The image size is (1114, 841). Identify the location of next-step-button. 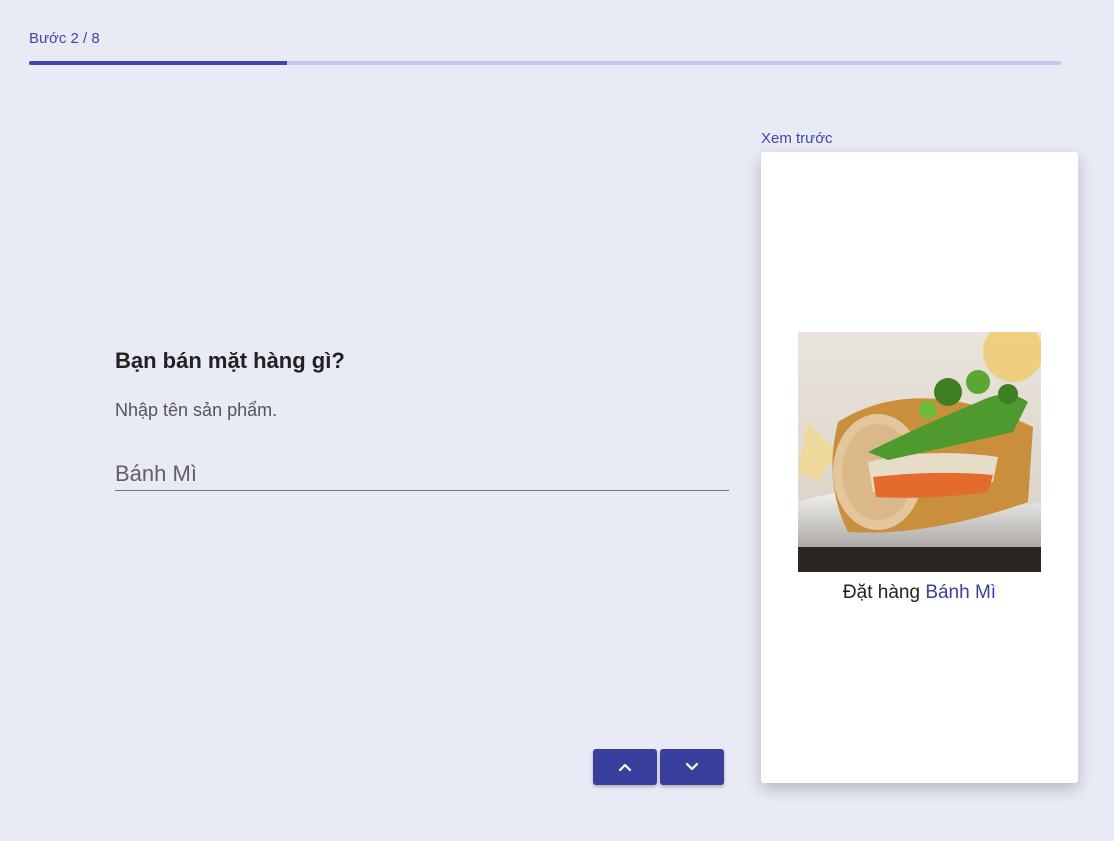
(692, 767).